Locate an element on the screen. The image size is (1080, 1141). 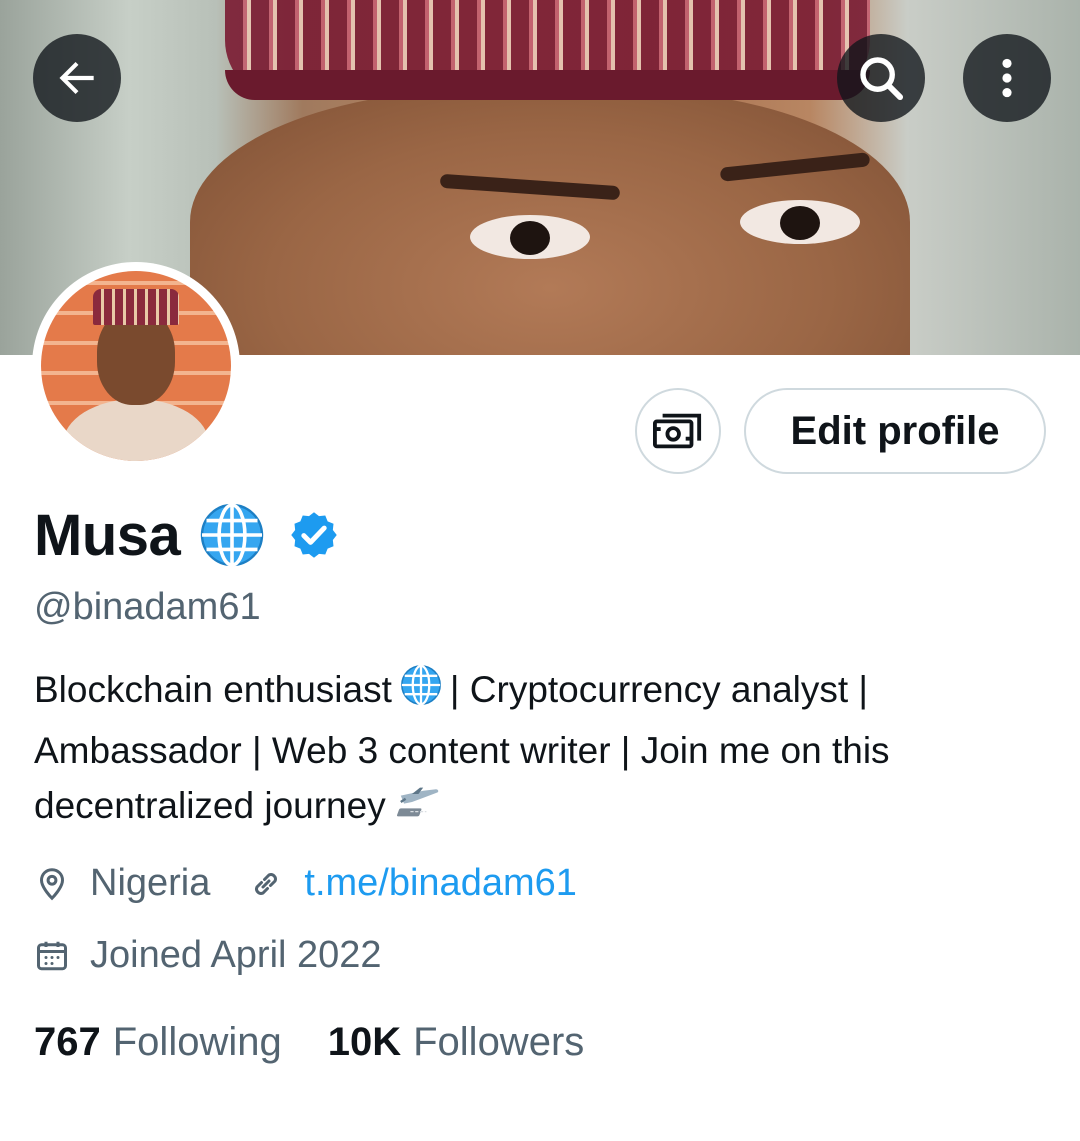
following-label: Following is located at coordinates (197, 1042).